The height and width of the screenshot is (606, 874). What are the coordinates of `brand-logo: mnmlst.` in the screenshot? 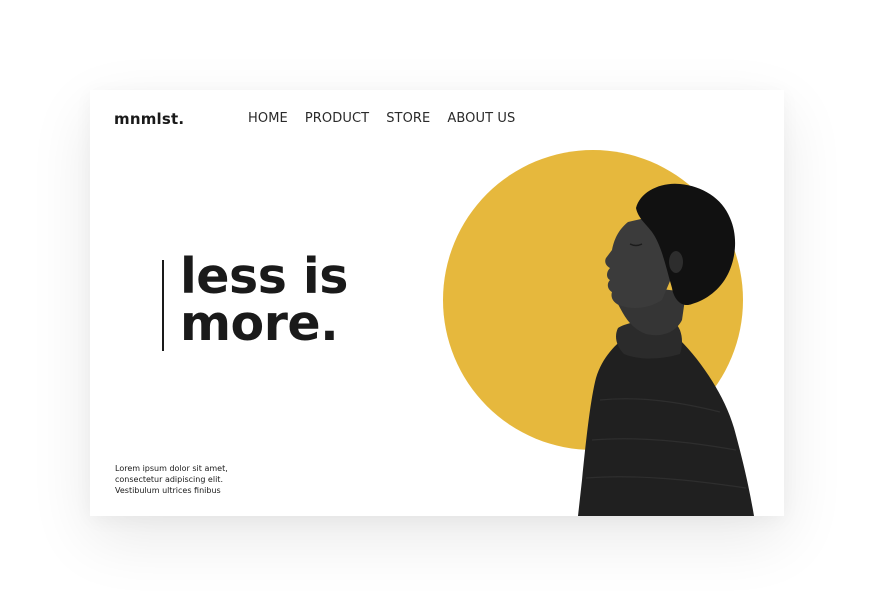 It's located at (149, 119).